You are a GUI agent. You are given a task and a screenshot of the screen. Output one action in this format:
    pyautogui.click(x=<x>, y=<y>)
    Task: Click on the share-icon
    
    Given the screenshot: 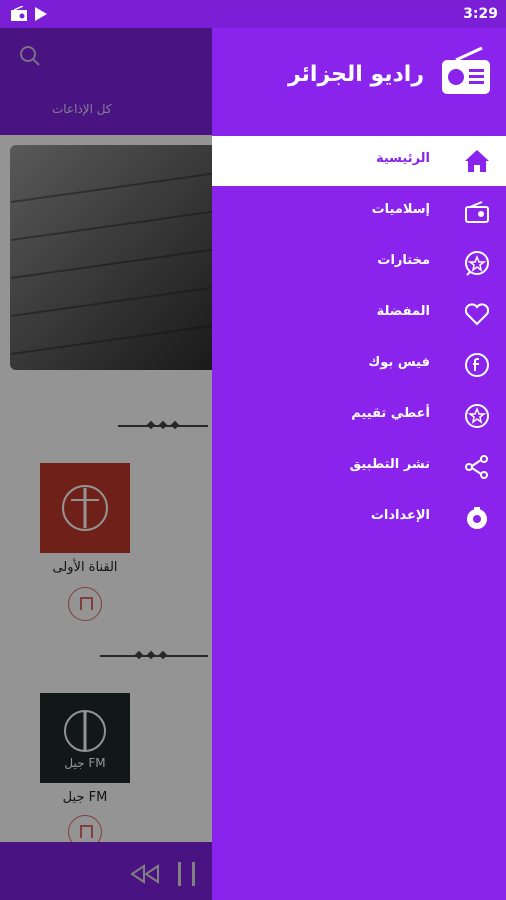 What is the action you would take?
    pyautogui.click(x=476, y=467)
    